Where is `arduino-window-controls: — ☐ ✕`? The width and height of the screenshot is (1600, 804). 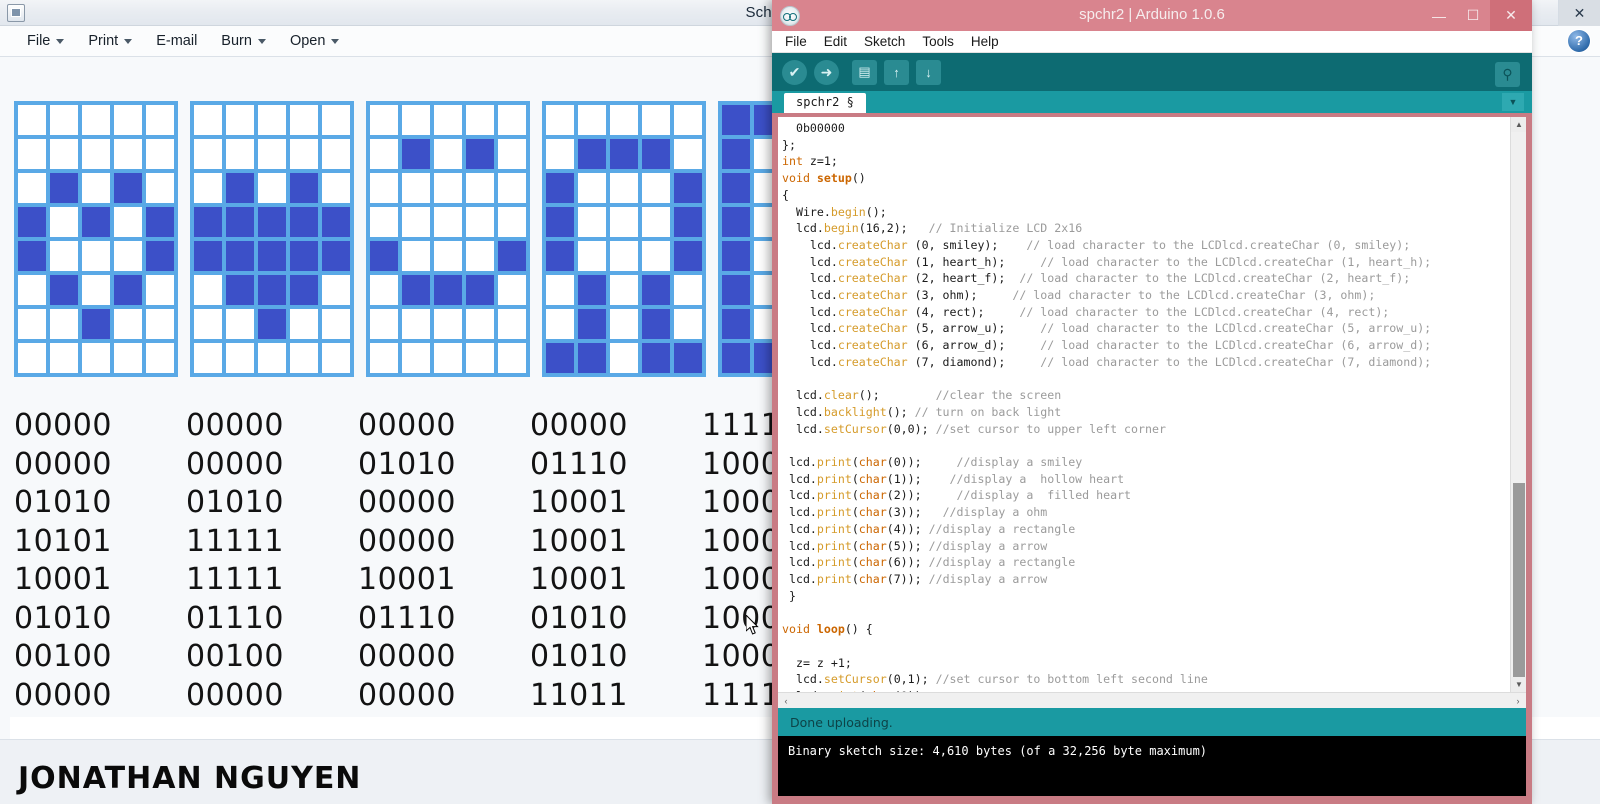 arduino-window-controls: — ☐ ✕ is located at coordinates (1477, 15).